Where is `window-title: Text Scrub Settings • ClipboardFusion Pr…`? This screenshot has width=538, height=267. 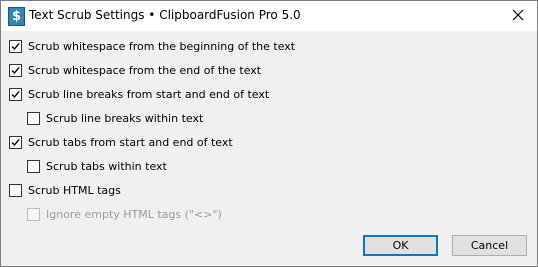
window-title: Text Scrub Settings • ClipboardFusion Pr… is located at coordinates (165, 15).